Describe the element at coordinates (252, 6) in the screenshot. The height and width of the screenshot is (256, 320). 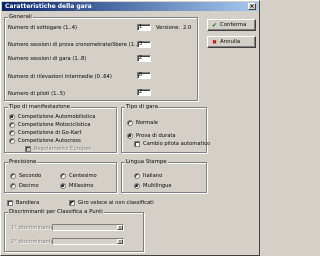
I see `close-button: ×` at that location.